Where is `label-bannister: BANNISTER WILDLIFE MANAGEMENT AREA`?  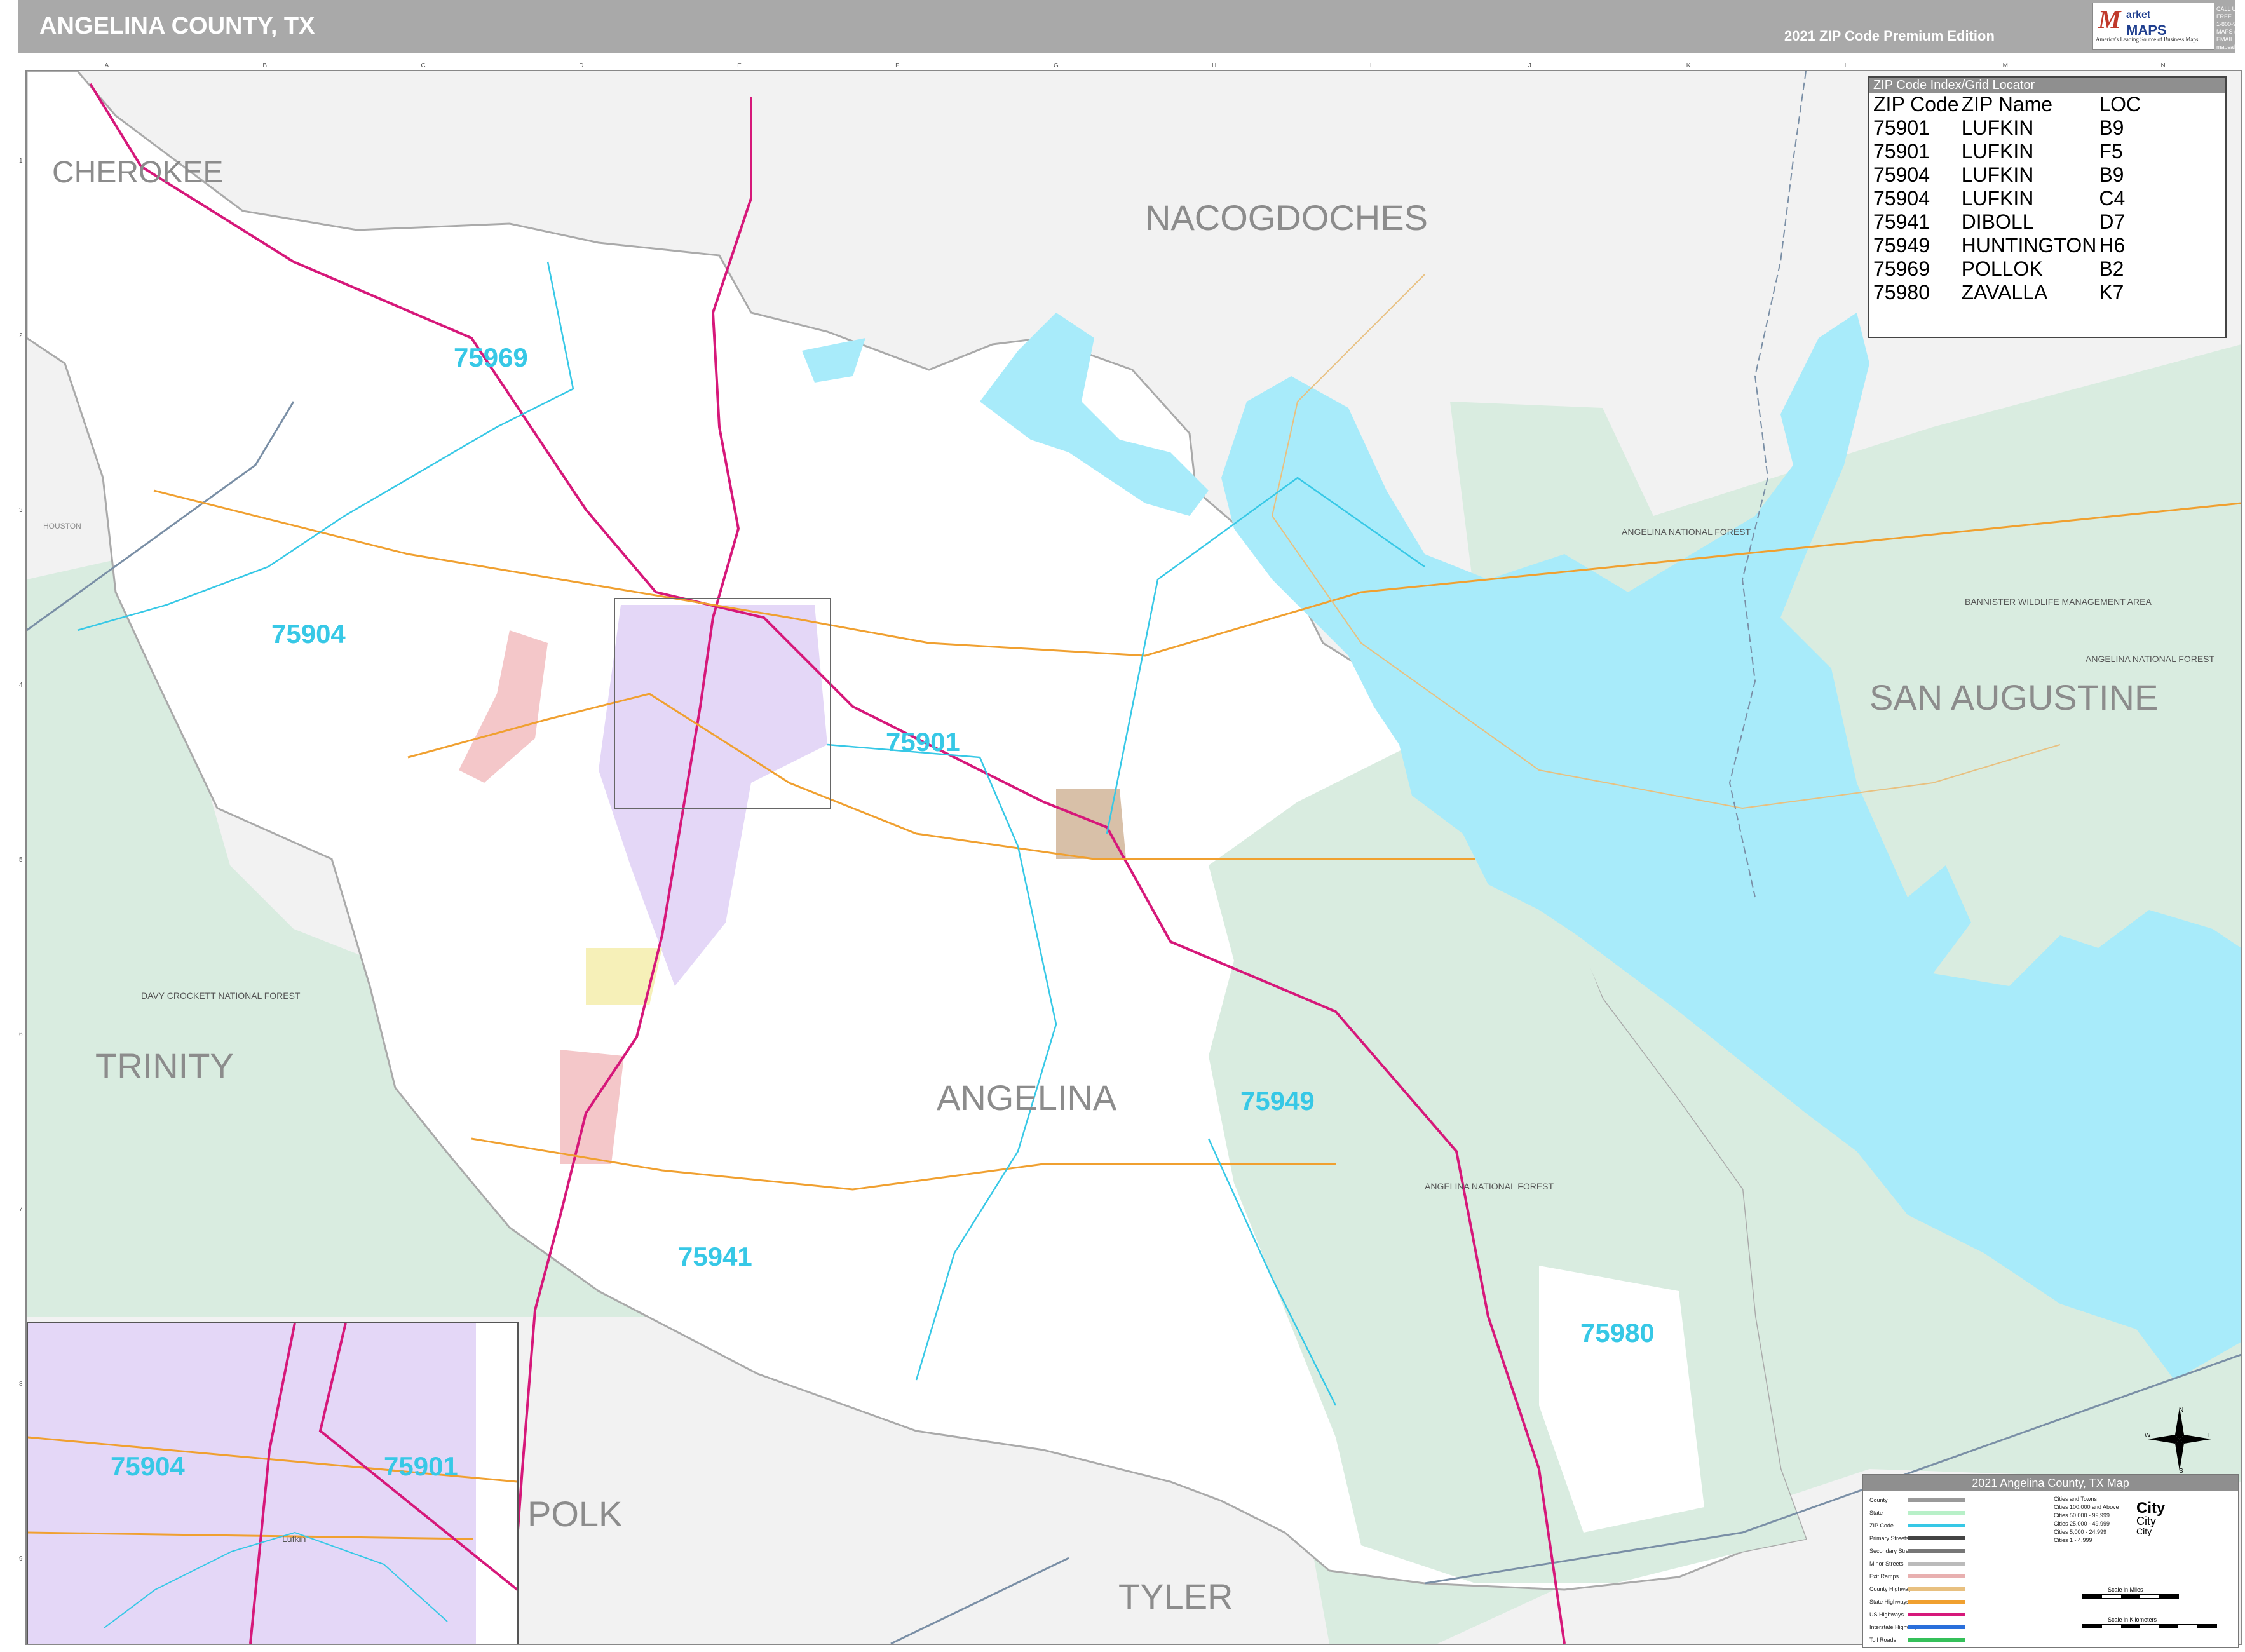 label-bannister: BANNISTER WILDLIFE MANAGEMENT AREA is located at coordinates (2058, 602).